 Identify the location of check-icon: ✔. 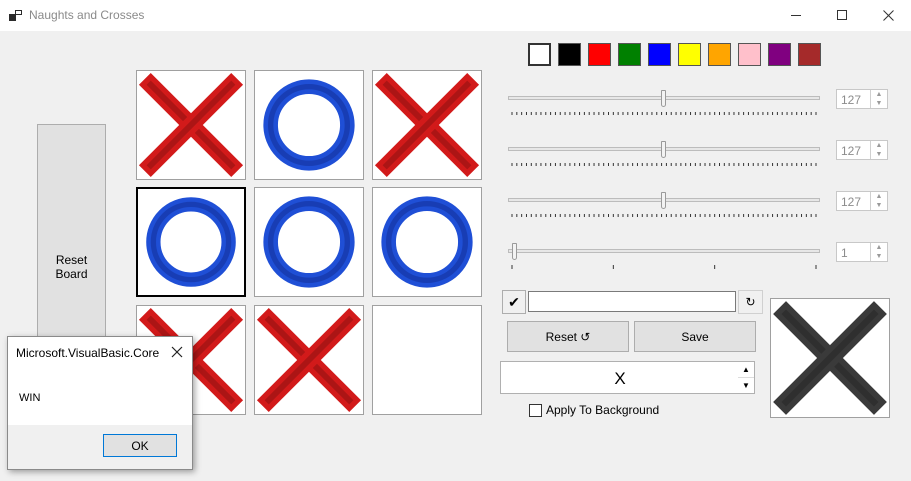
(514, 301).